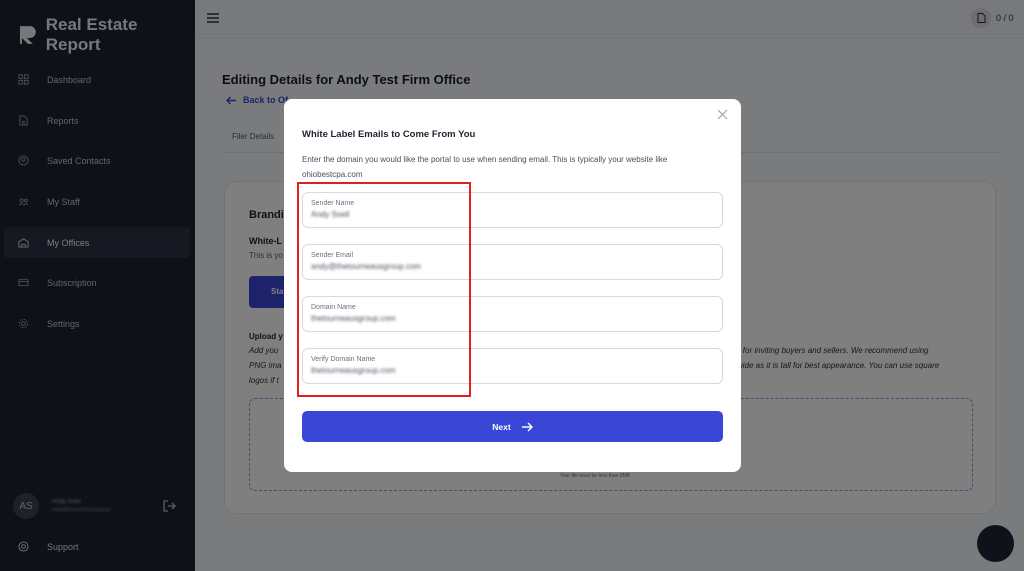  What do you see at coordinates (722, 114) in the screenshot?
I see `close-icon` at bounding box center [722, 114].